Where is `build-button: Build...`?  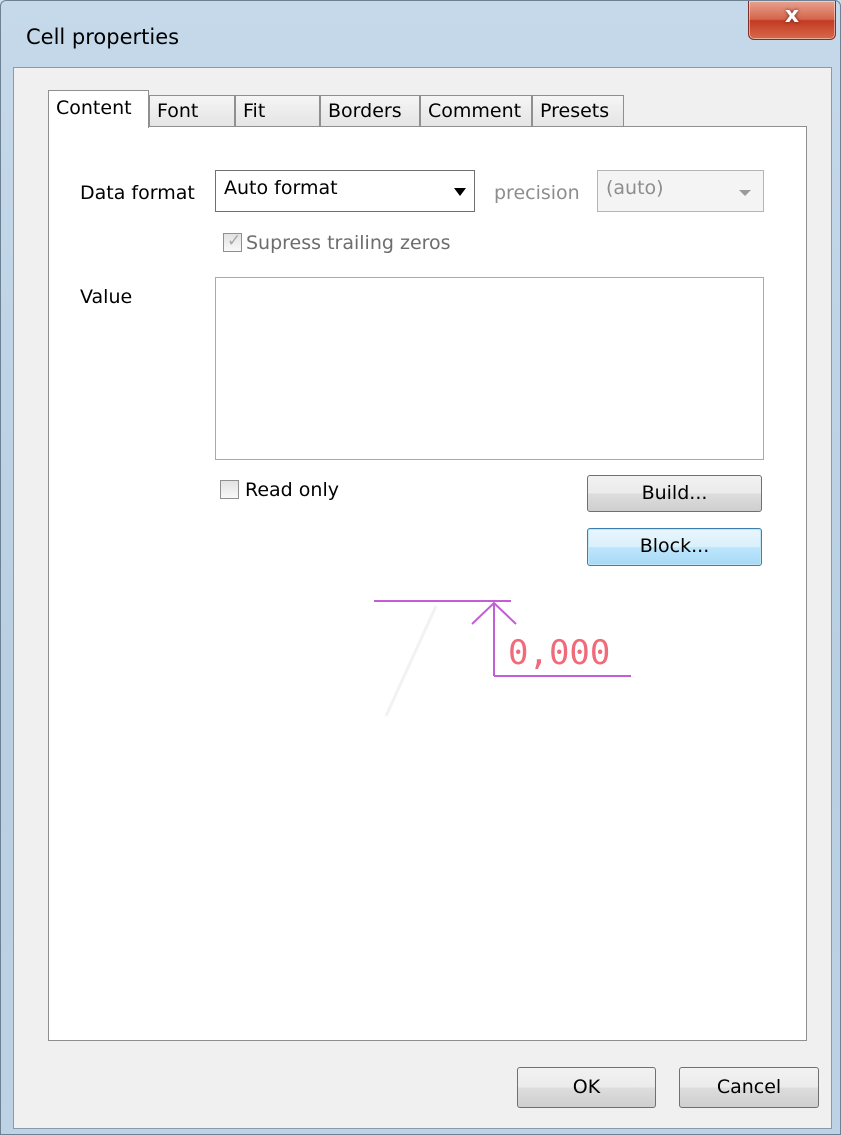
build-button: Build... is located at coordinates (674, 493).